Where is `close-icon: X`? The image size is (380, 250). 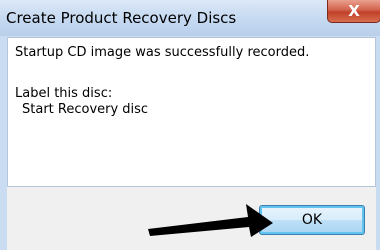
close-icon: X is located at coordinates (354, 11).